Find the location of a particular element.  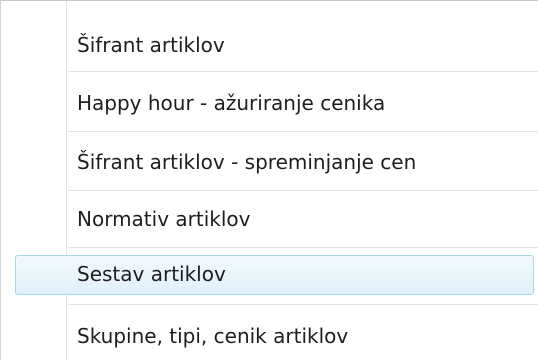

menu-item-label: Sestav artiklov is located at coordinates (151, 274).